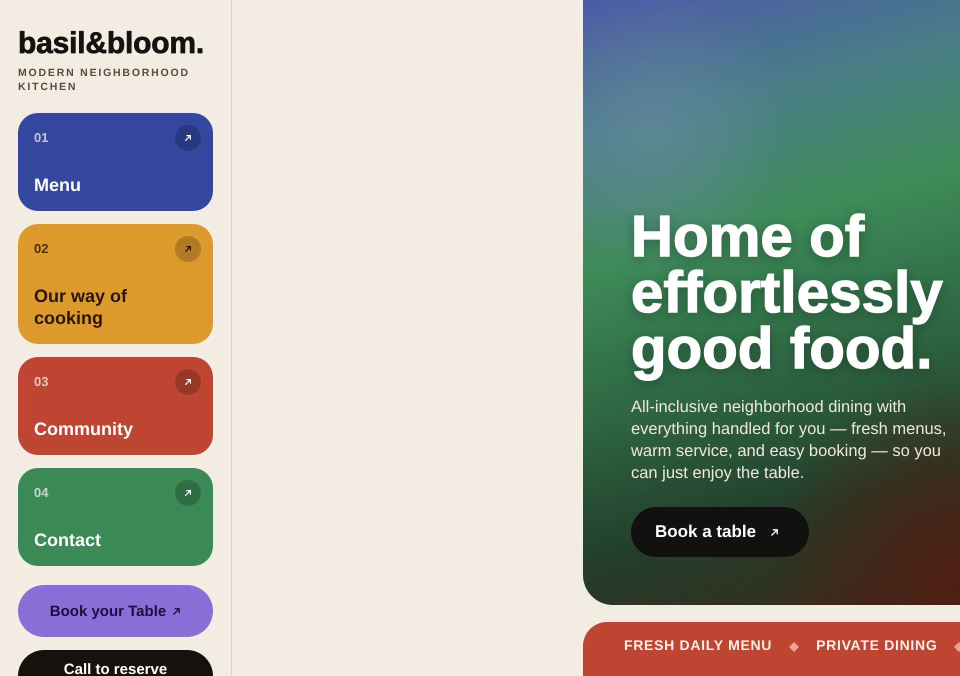  I want to click on nav-label: Contact, so click(68, 540).